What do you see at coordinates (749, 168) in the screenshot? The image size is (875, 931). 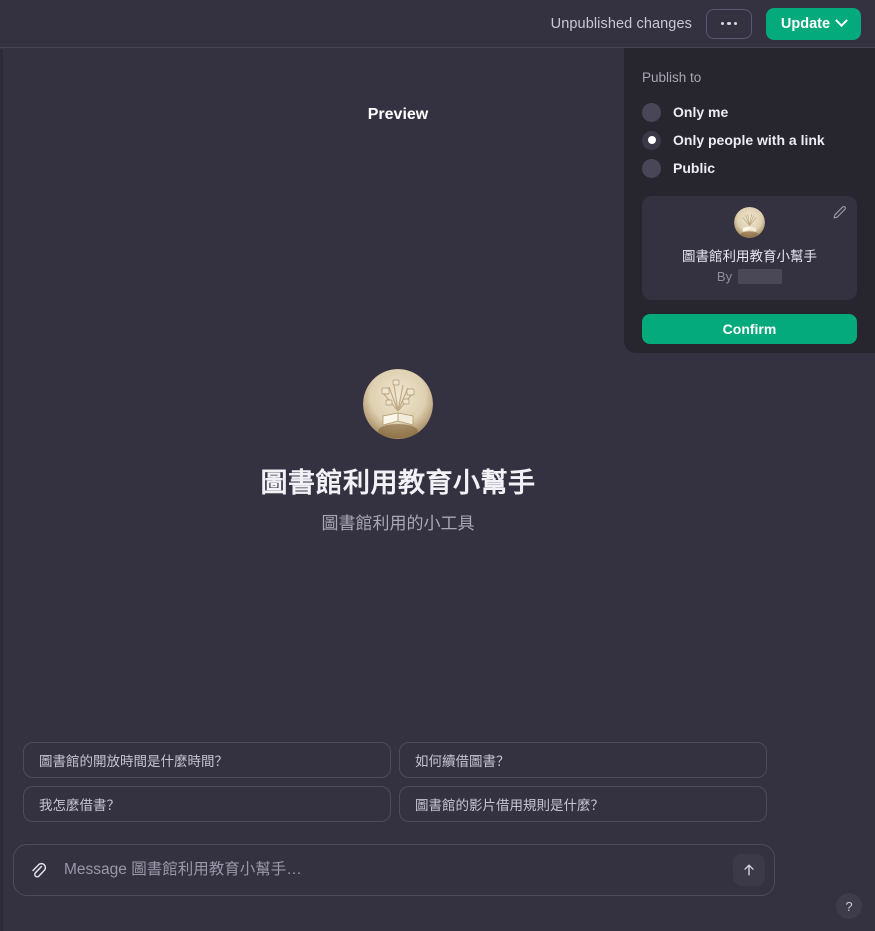 I see `publish-option-public: Public` at bounding box center [749, 168].